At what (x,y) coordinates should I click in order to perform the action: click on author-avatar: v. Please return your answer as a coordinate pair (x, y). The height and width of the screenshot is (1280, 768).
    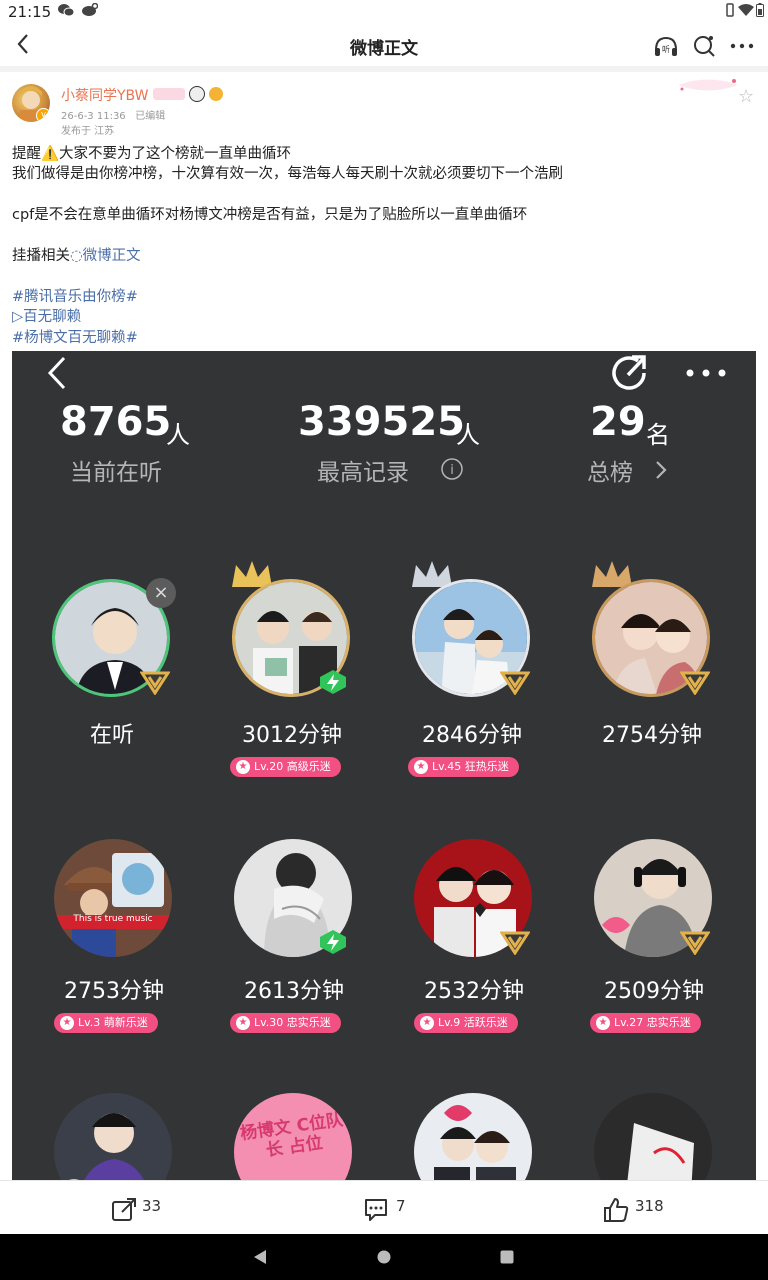
    Looking at the image, I should click on (31, 103).